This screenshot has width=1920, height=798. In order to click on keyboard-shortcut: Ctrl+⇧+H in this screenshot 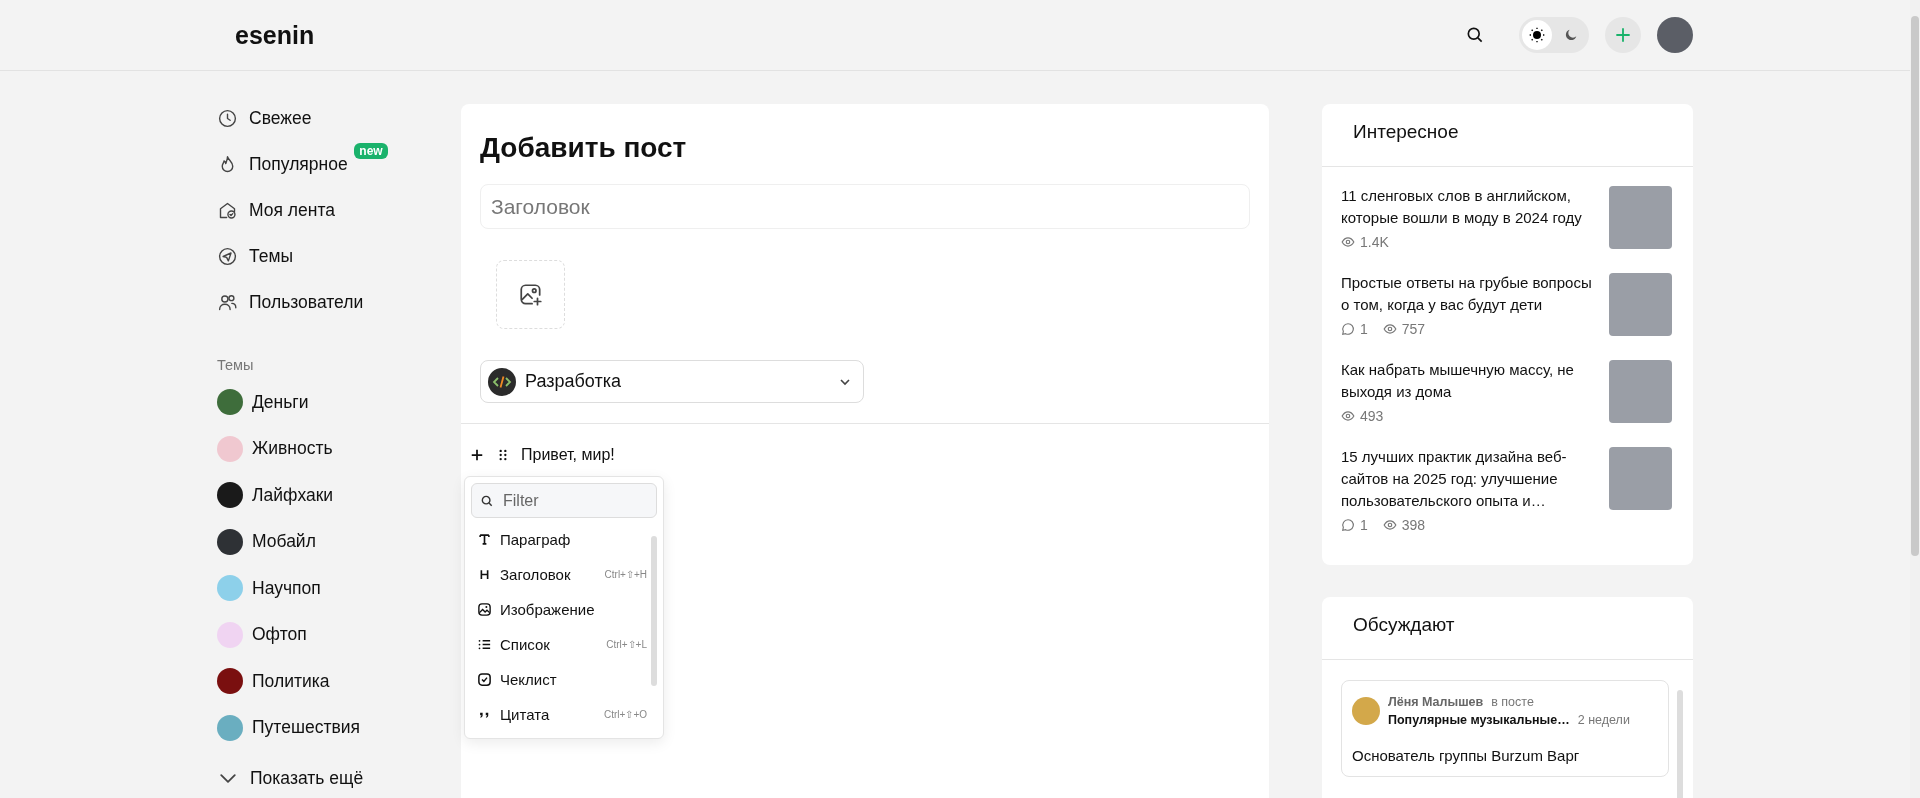, I will do `click(625, 574)`.